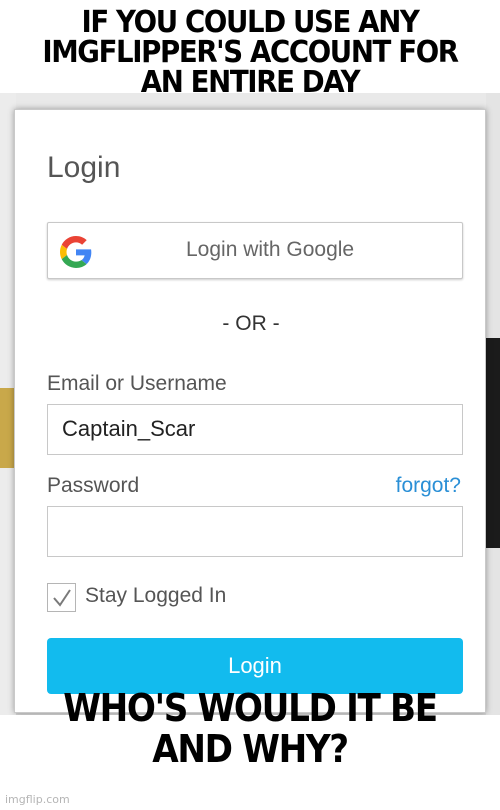 This screenshot has height=810, width=500. What do you see at coordinates (250, 101) in the screenshot?
I see `background-page-band` at bounding box center [250, 101].